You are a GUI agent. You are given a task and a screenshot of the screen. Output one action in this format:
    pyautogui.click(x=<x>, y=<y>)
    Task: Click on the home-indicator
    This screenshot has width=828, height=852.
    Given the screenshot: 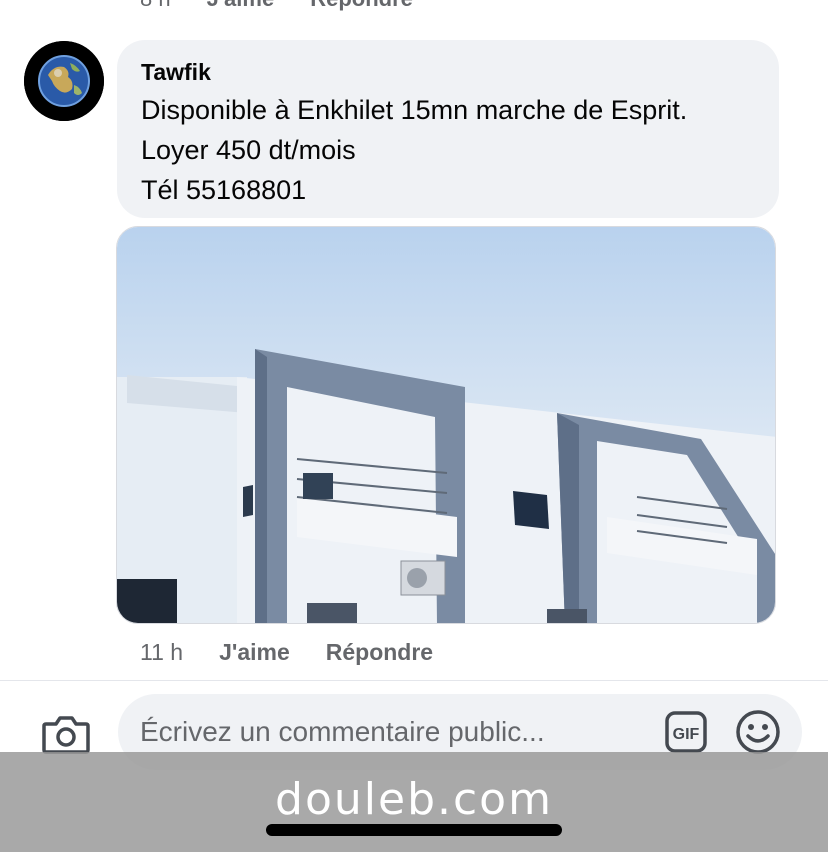 What is the action you would take?
    pyautogui.click(x=414, y=830)
    